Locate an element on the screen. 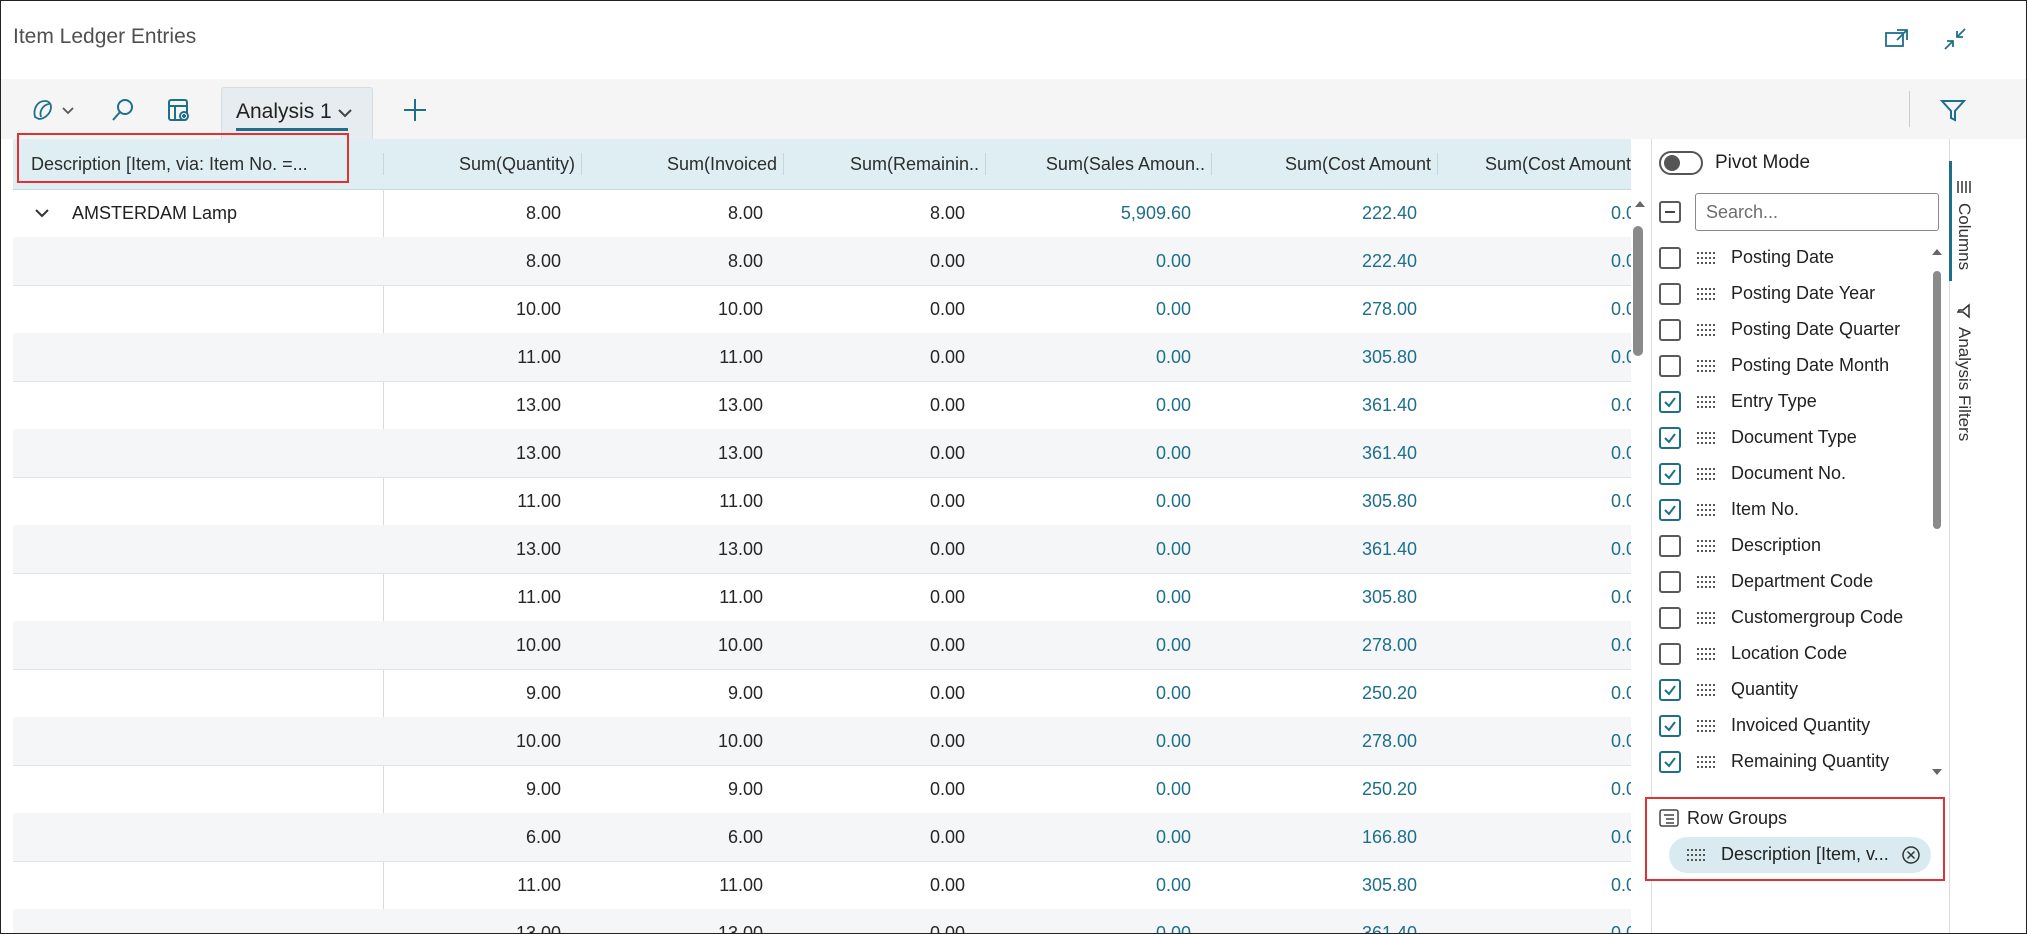 The width and height of the screenshot is (2027, 934). analysis-view-icon is located at coordinates (179, 110).